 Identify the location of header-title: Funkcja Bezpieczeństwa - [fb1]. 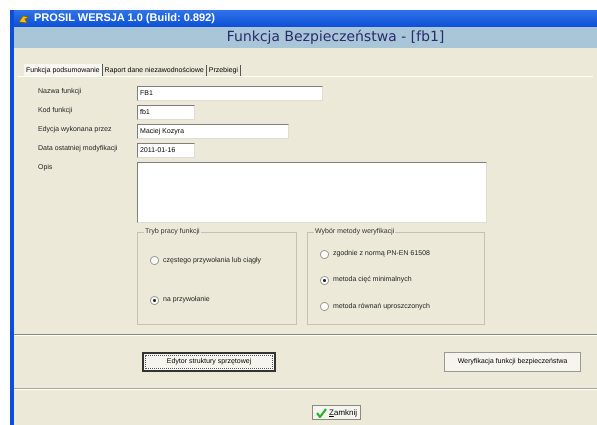
(335, 37).